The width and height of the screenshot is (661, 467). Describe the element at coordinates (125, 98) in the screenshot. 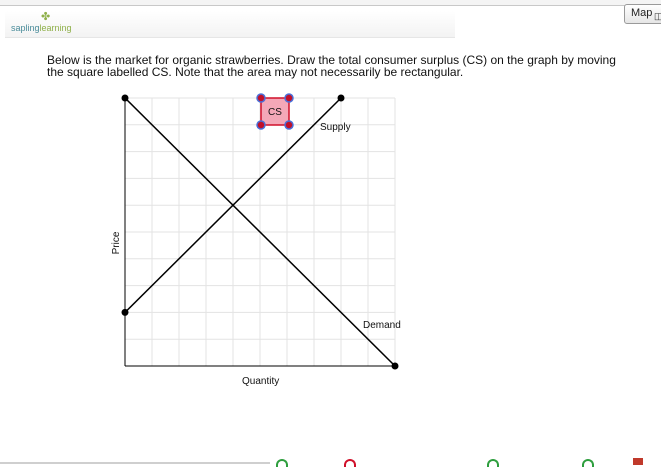

I see `demand-endpoint-start` at that location.